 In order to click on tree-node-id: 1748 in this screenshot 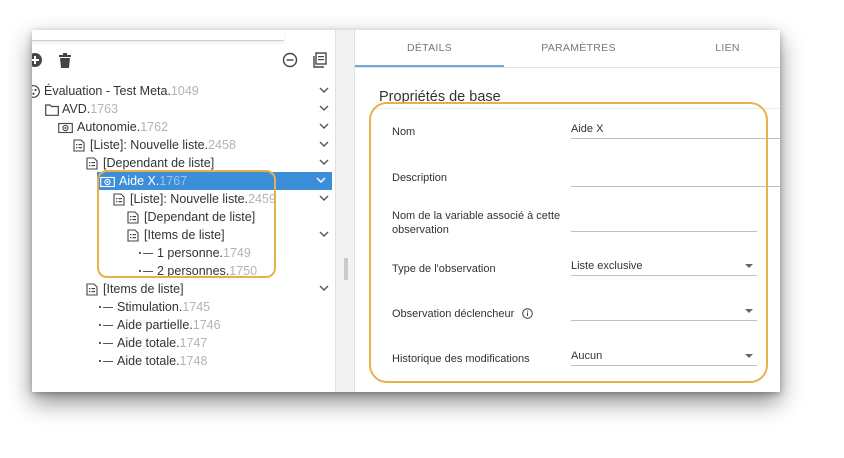, I will do `click(193, 361)`.